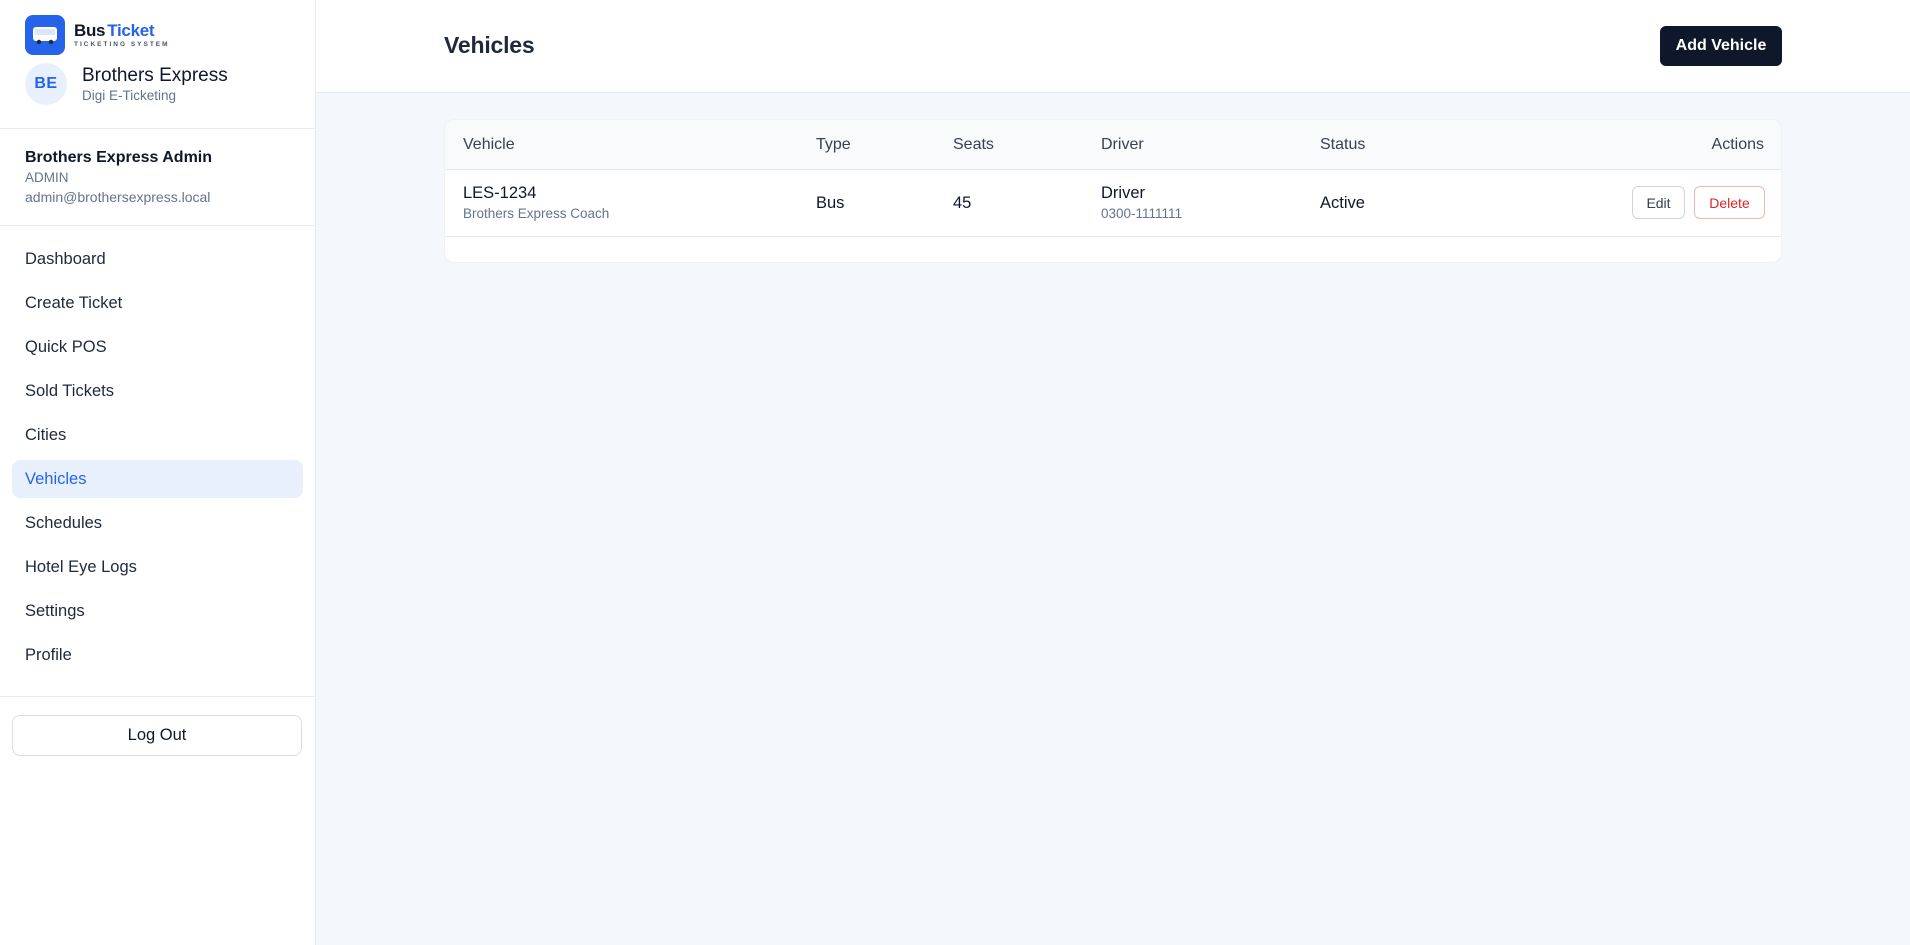 The height and width of the screenshot is (945, 1910). Describe the element at coordinates (833, 144) in the screenshot. I see `column-header-type: Type` at that location.